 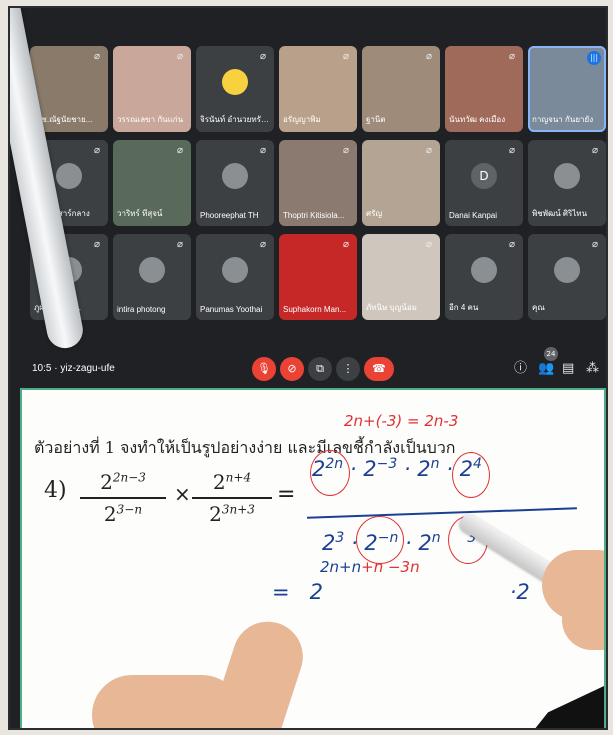 What do you see at coordinates (477, 119) in the screenshot?
I see `participant-name: นันทวัฒ คงเมือง` at bounding box center [477, 119].